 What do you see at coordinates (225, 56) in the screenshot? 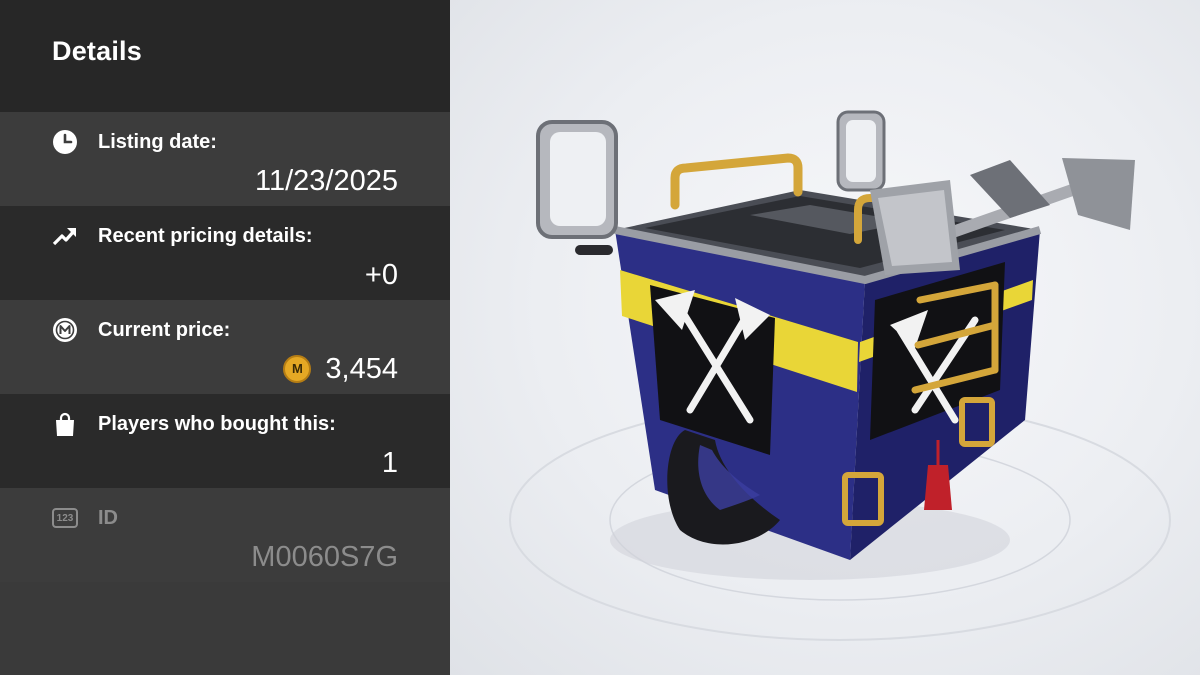
I see `panel-header: Details` at bounding box center [225, 56].